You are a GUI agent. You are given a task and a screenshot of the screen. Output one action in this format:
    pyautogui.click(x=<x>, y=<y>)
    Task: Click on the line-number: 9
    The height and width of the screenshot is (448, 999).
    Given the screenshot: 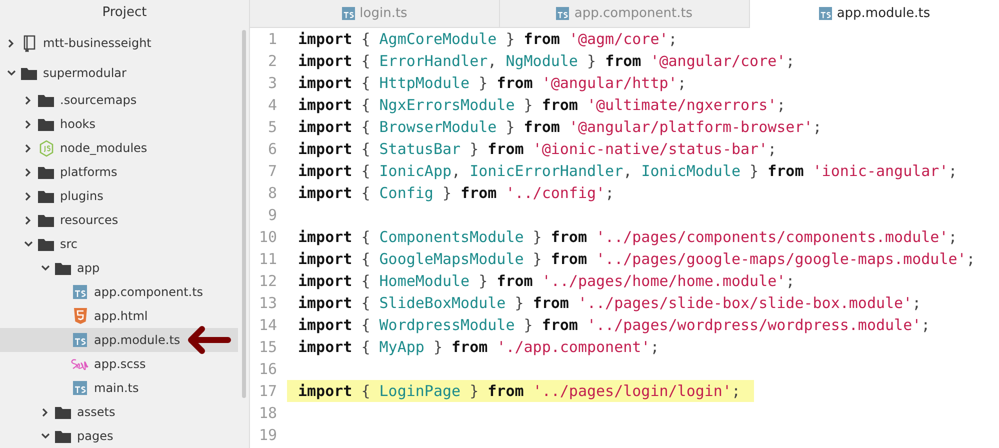 What is the action you would take?
    pyautogui.click(x=271, y=215)
    